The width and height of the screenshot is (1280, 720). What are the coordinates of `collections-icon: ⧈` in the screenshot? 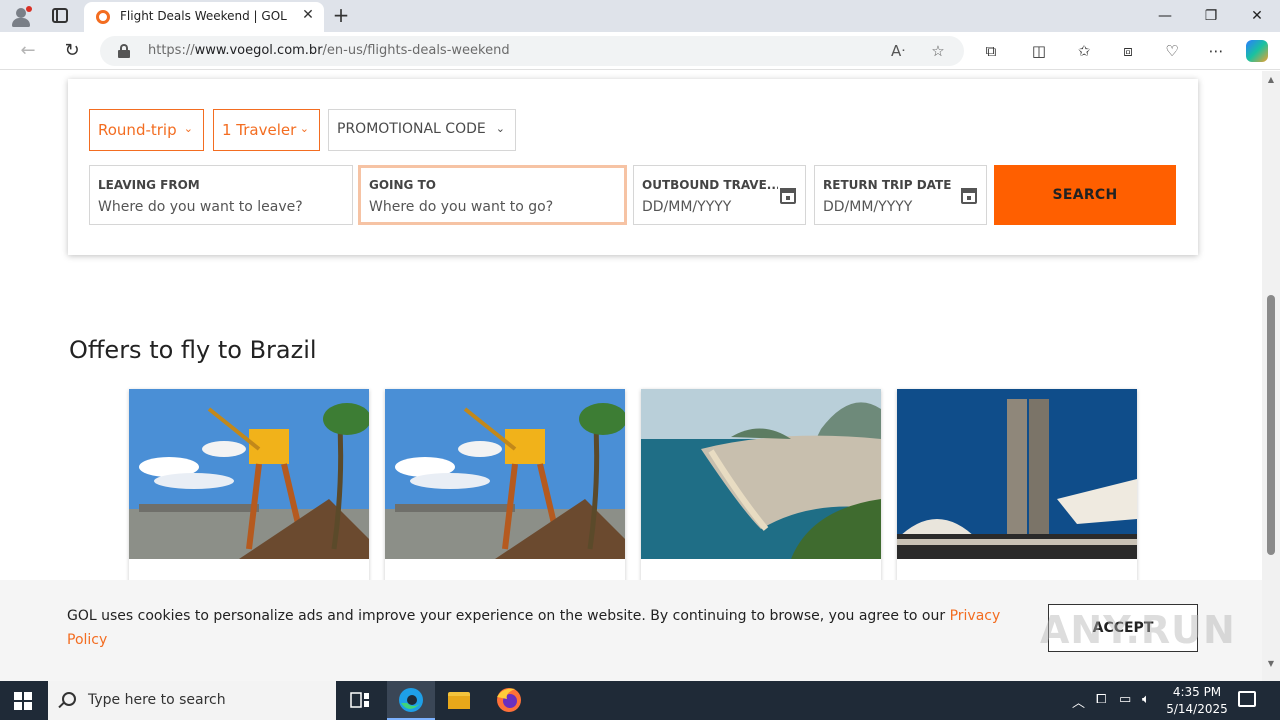 It's located at (1128, 51).